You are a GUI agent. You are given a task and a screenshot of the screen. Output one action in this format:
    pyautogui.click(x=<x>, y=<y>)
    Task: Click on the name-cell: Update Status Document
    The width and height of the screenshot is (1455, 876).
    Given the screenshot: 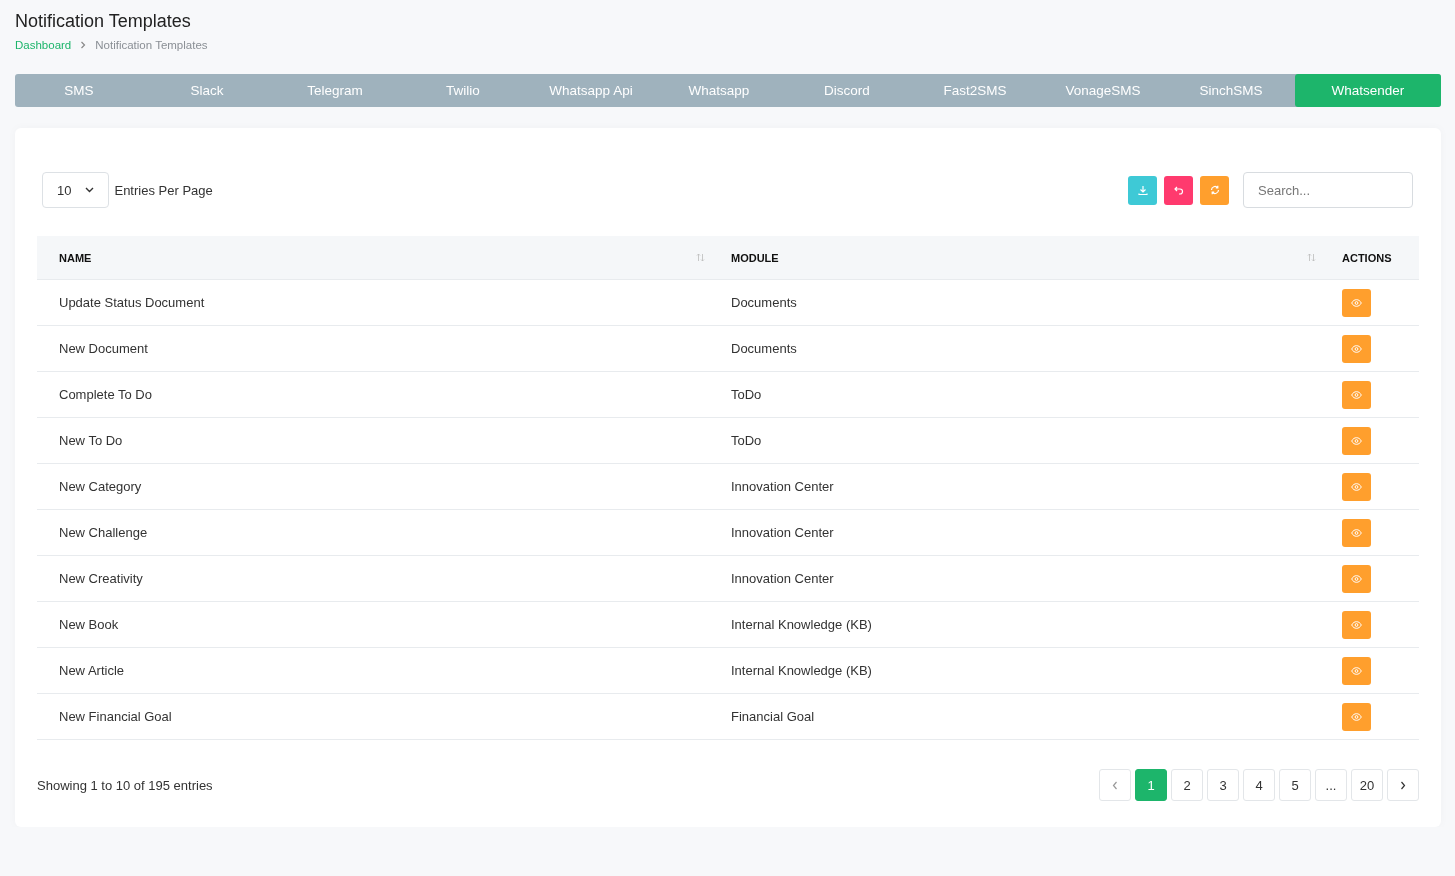 What is the action you would take?
    pyautogui.click(x=132, y=302)
    